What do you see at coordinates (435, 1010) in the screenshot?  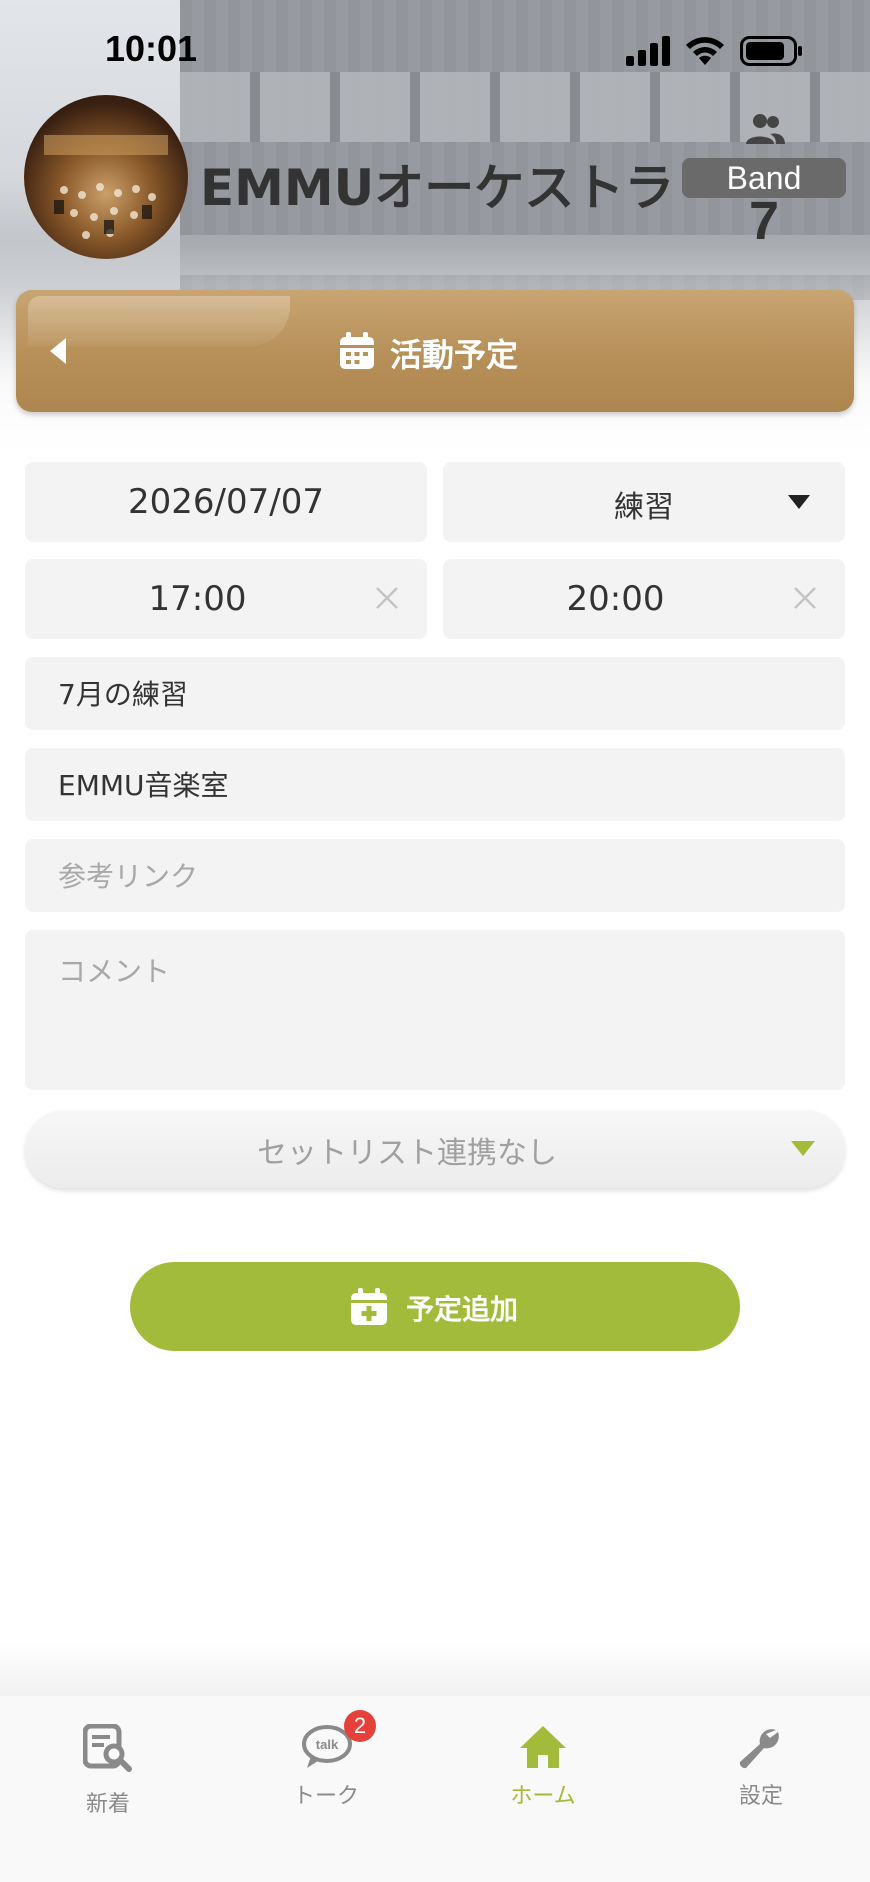 I see `comment-textarea: コメント` at bounding box center [435, 1010].